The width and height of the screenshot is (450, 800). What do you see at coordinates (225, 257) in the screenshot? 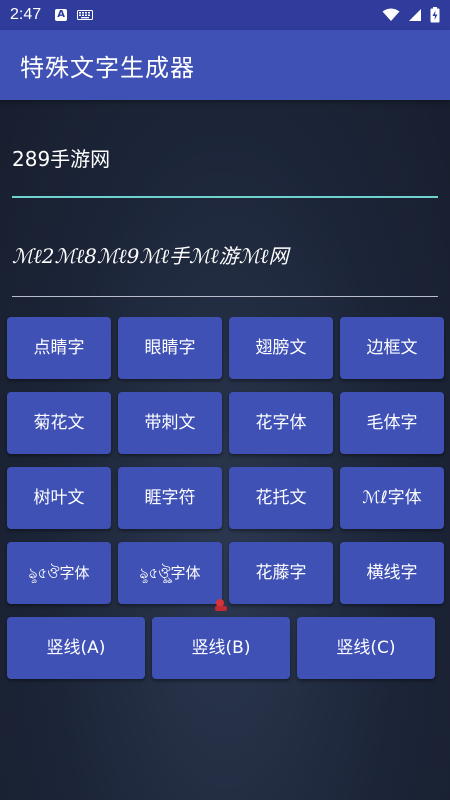
I see `generated-text-output: ℳℓ2ℳℓ8ℳℓ9ℳℓ手ℳℓ游ℳℓ网` at bounding box center [225, 257].